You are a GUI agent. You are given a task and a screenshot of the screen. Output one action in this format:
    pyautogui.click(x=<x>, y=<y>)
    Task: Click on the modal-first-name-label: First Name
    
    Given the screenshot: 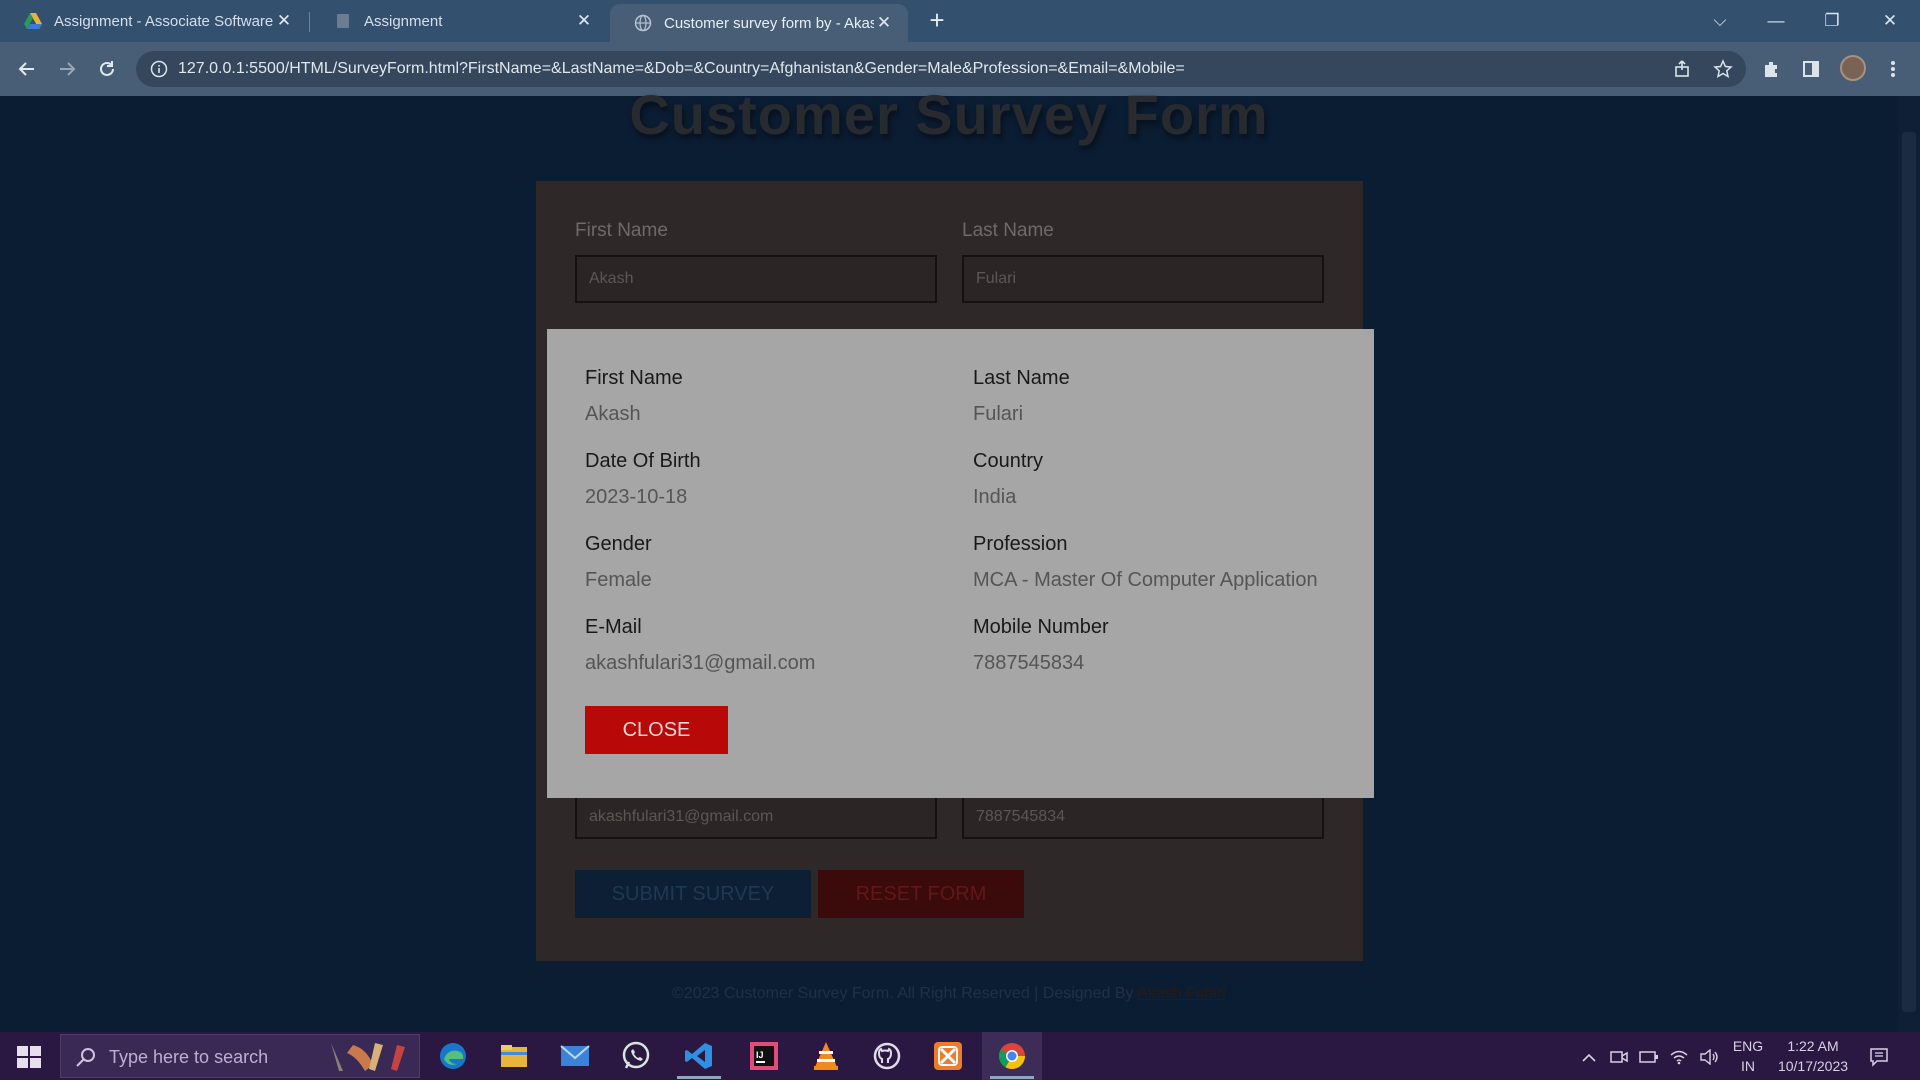 What is the action you would take?
    pyautogui.click(x=634, y=378)
    